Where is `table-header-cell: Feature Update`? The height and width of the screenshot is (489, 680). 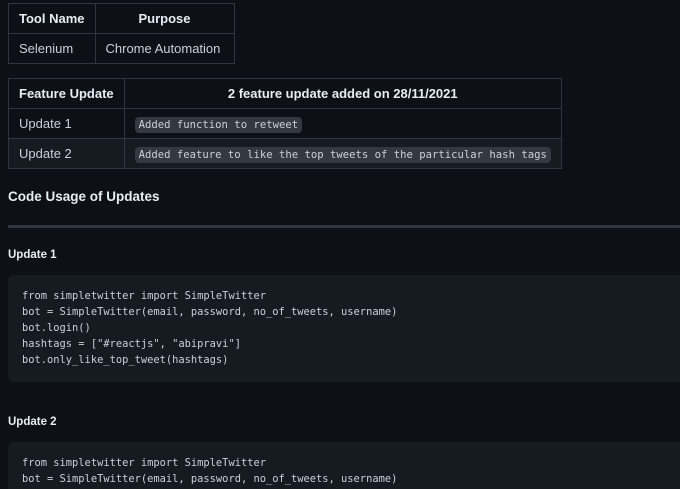 table-header-cell: Feature Update is located at coordinates (66, 93).